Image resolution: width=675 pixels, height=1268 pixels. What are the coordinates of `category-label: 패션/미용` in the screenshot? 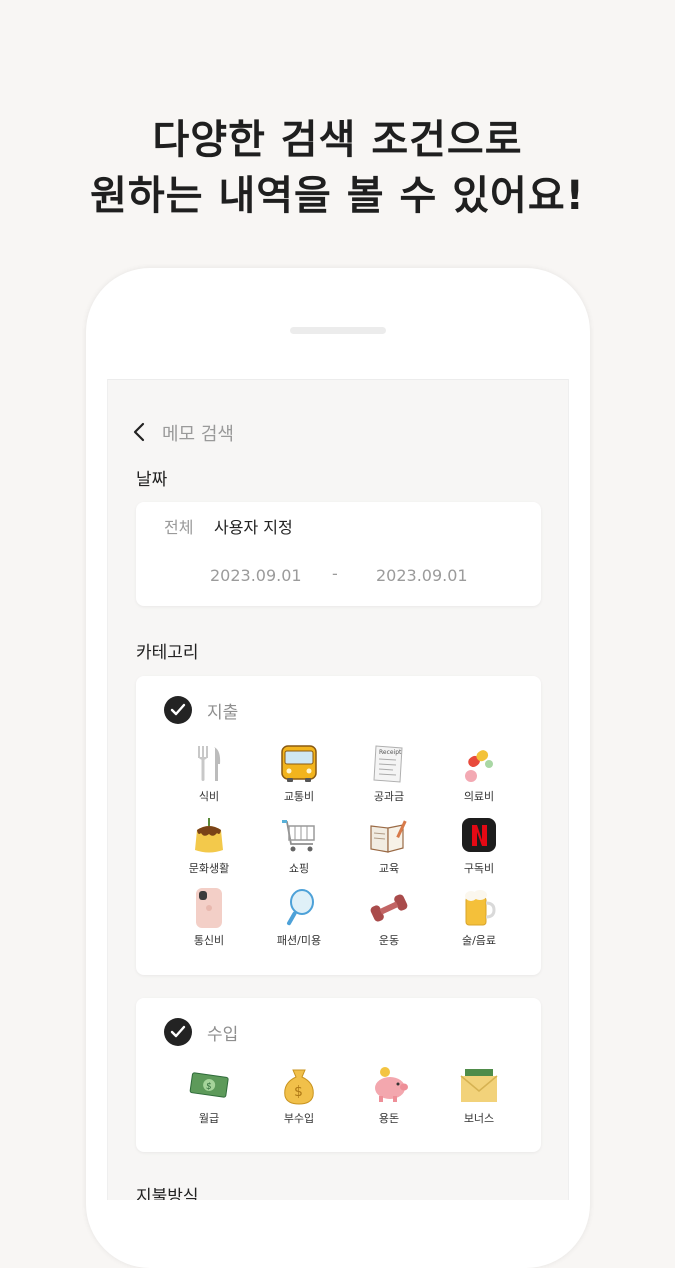 It's located at (299, 940).